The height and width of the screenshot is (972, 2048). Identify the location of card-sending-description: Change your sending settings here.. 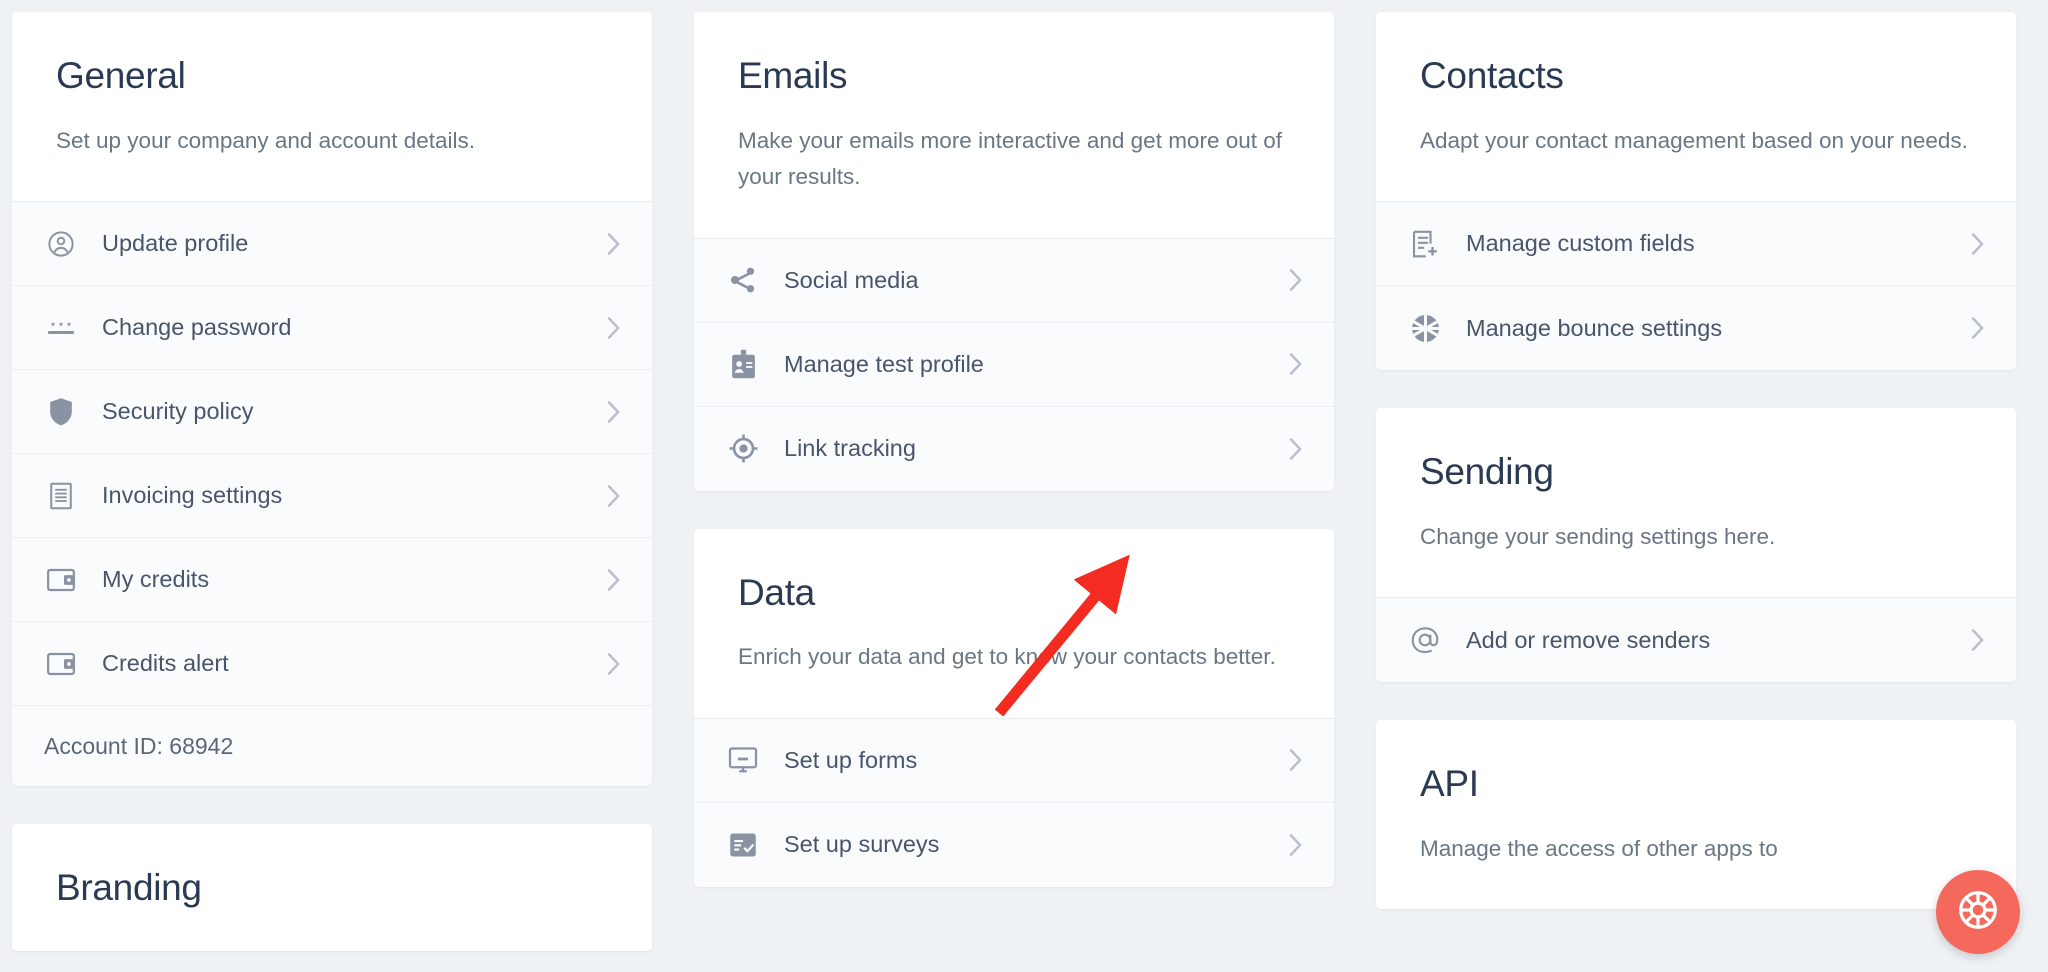
(1598, 536).